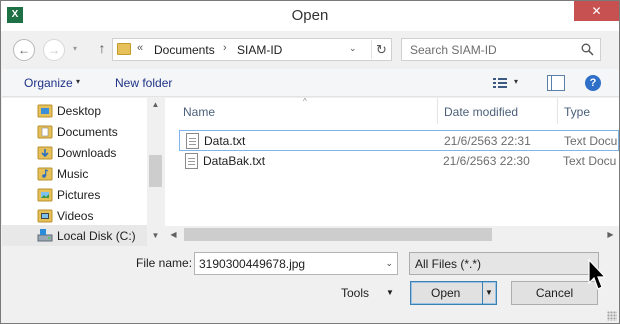  I want to click on nav-item-documents: Documents, so click(74, 131).